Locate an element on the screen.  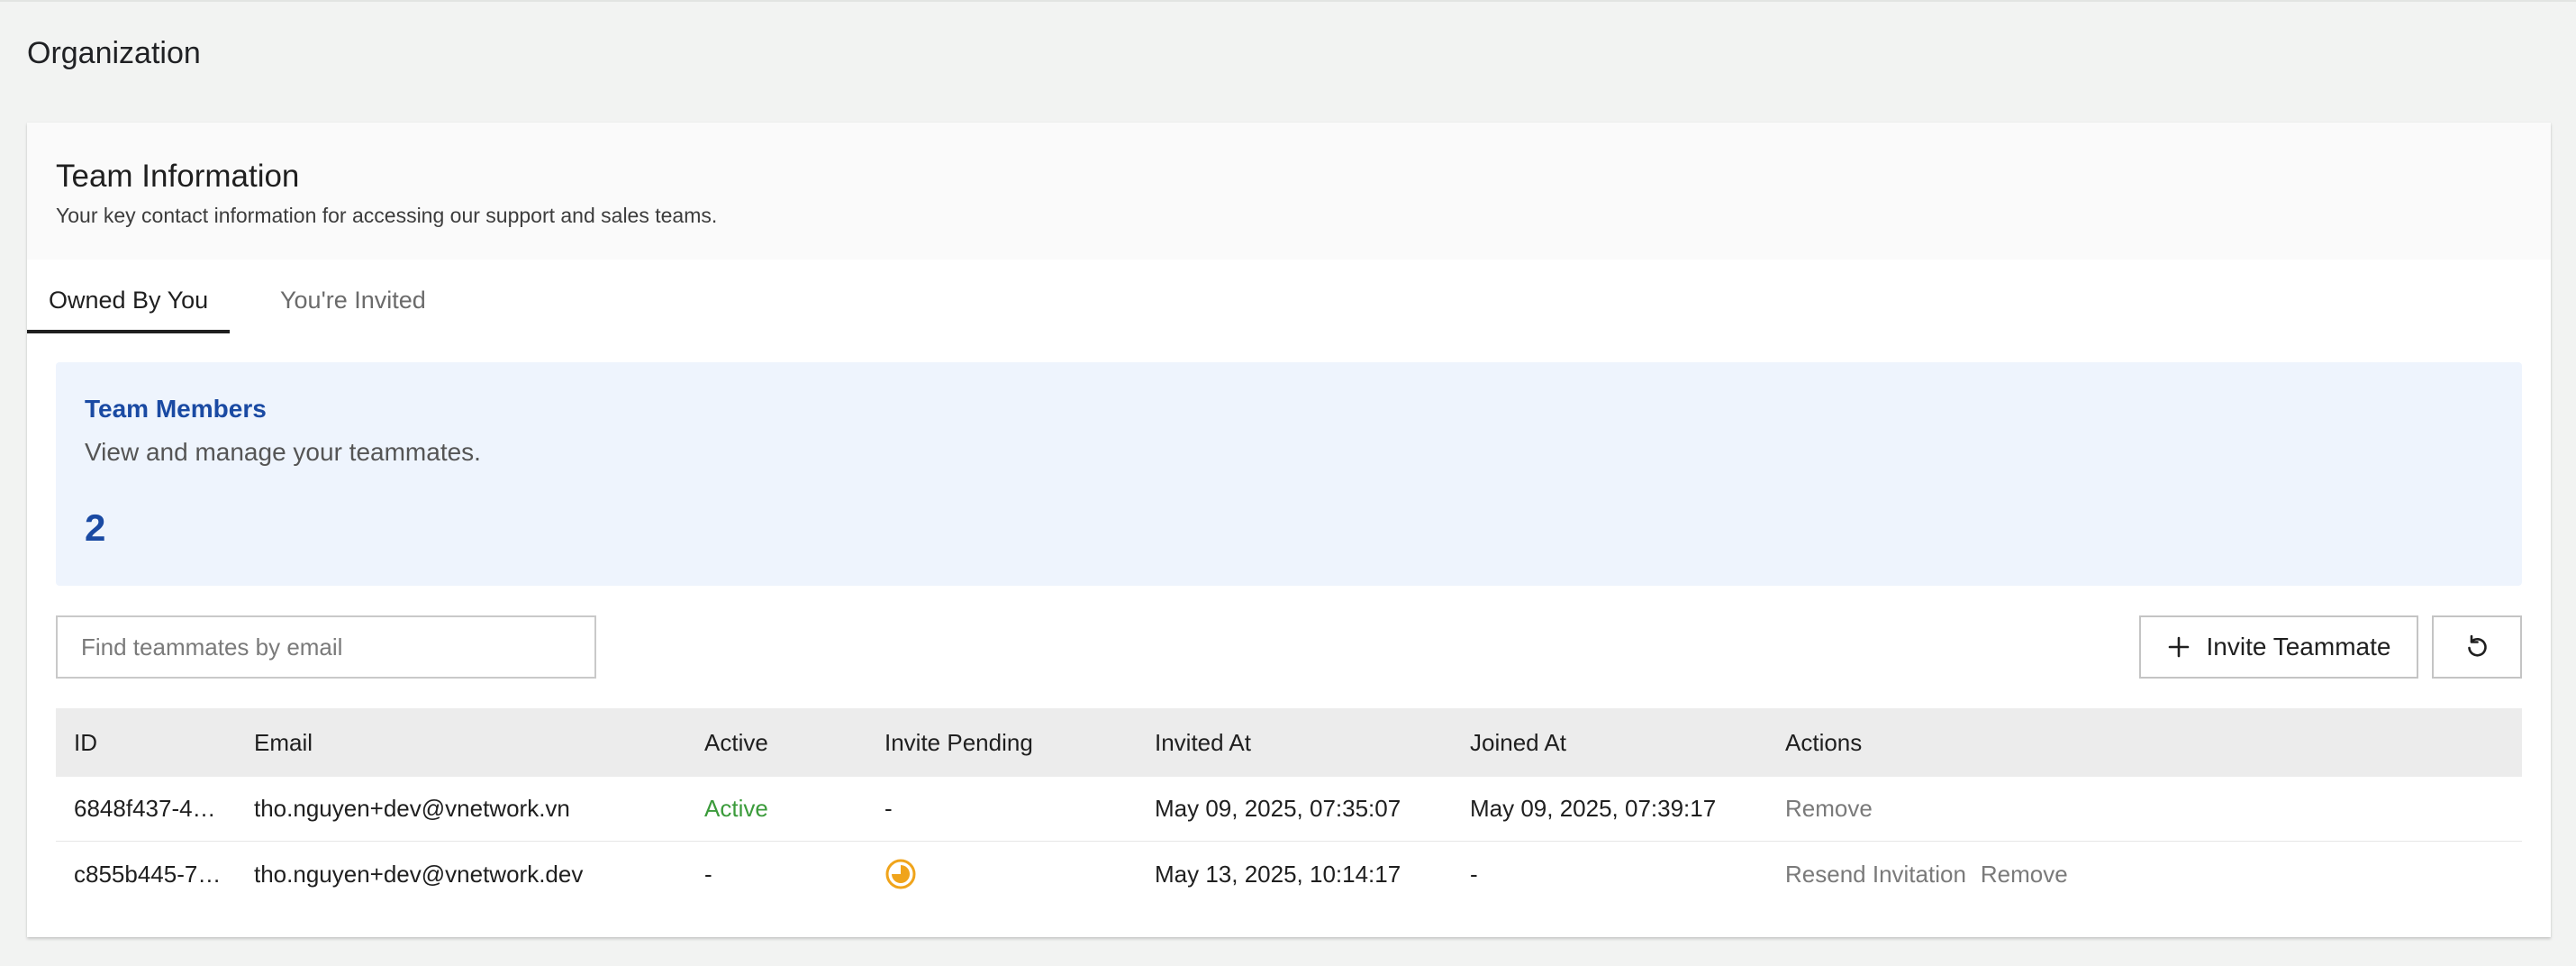
refresh-button is located at coordinates (2477, 647).